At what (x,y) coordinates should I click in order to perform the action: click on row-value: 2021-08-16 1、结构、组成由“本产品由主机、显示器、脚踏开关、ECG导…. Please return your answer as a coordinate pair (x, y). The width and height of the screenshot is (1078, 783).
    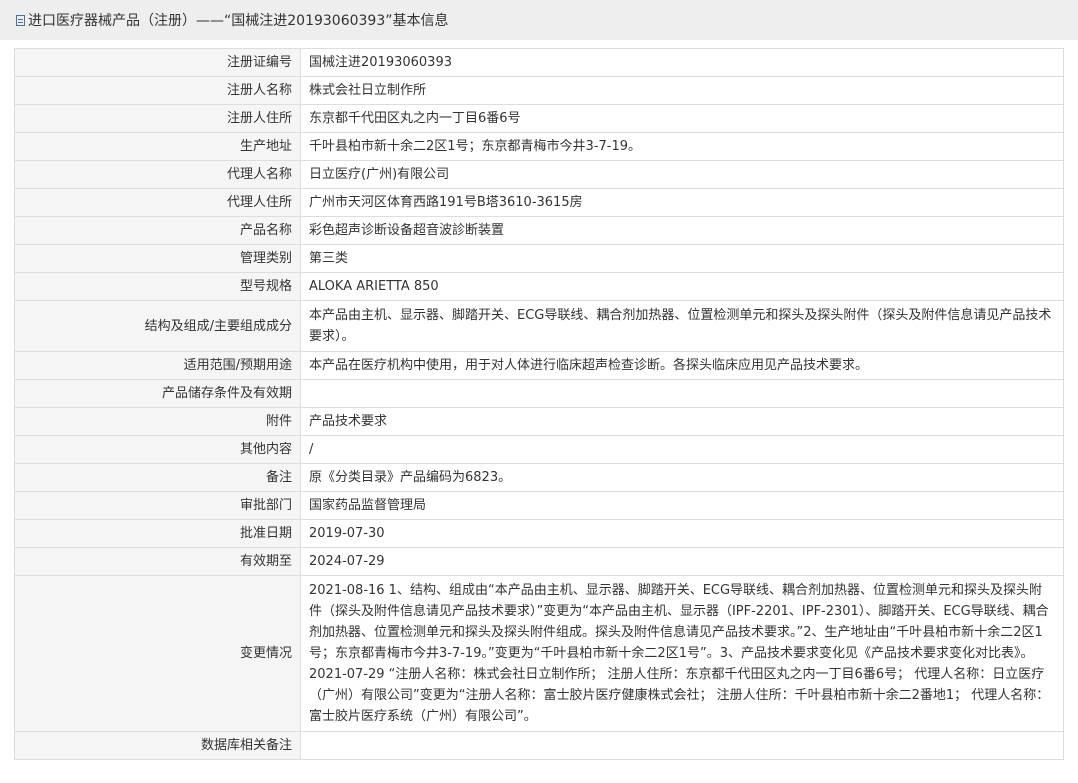
    Looking at the image, I should click on (682, 653).